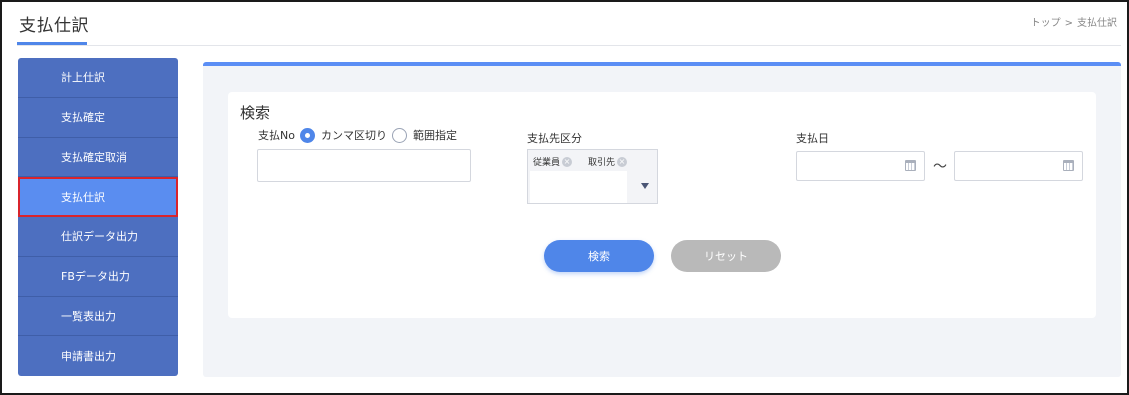  I want to click on sidebar-item-payment-confirm-cancel: 支払確定取消, so click(98, 158).